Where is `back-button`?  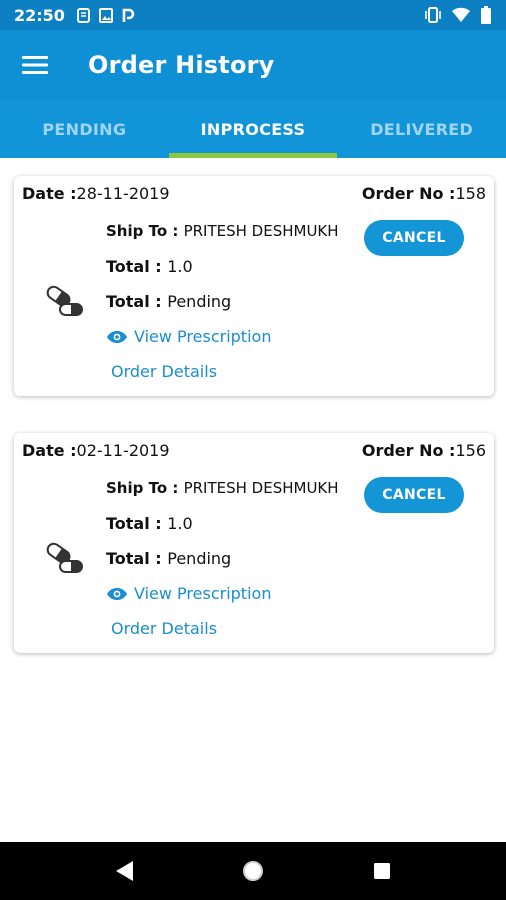
back-button is located at coordinates (124, 871).